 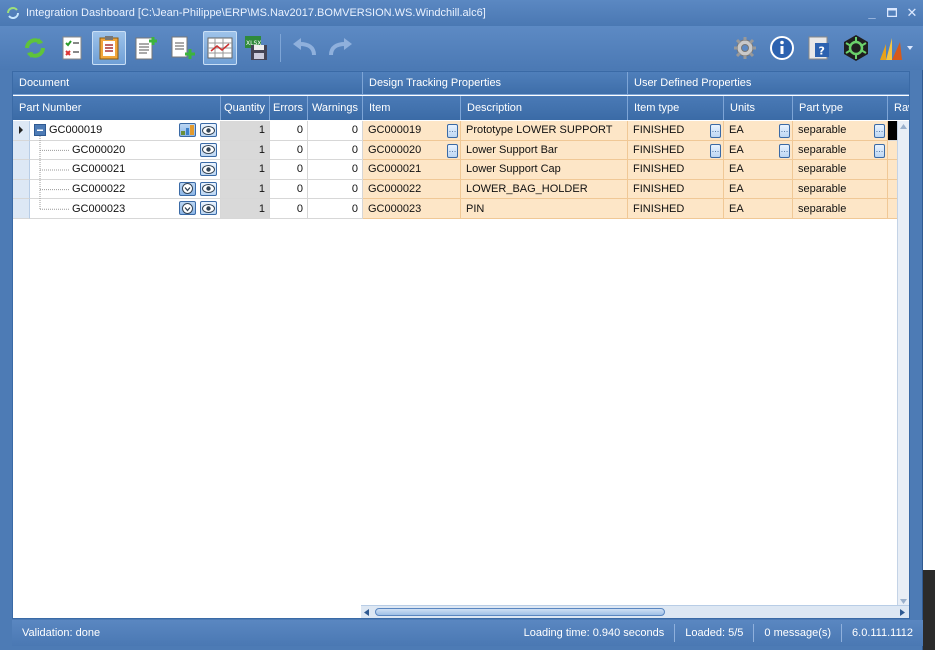 What do you see at coordinates (146, 48) in the screenshot?
I see `new-document-button` at bounding box center [146, 48].